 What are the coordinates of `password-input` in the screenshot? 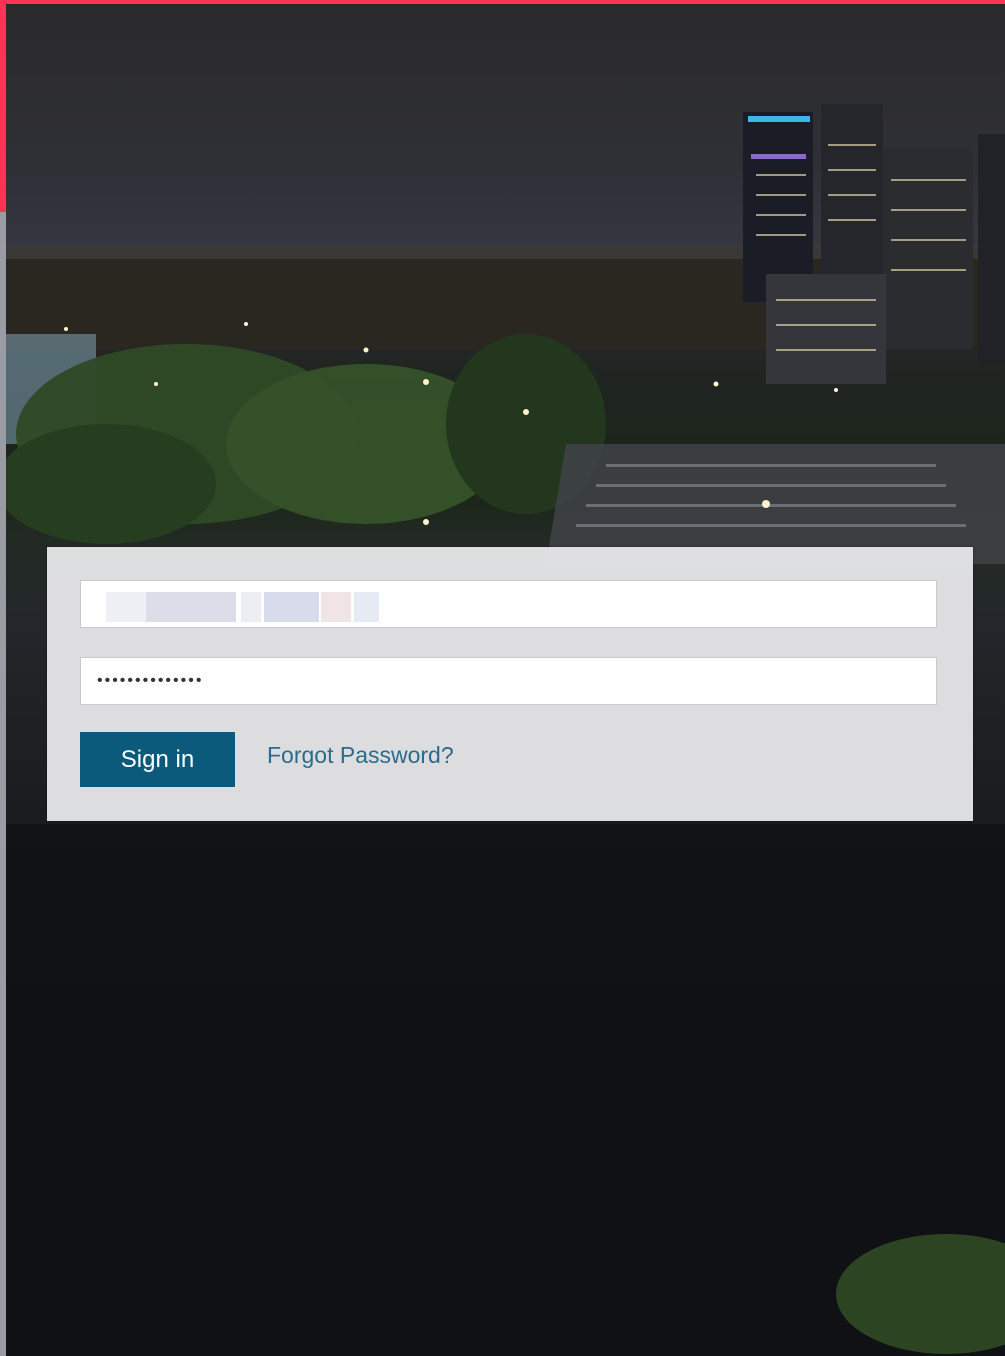 It's located at (508, 681).